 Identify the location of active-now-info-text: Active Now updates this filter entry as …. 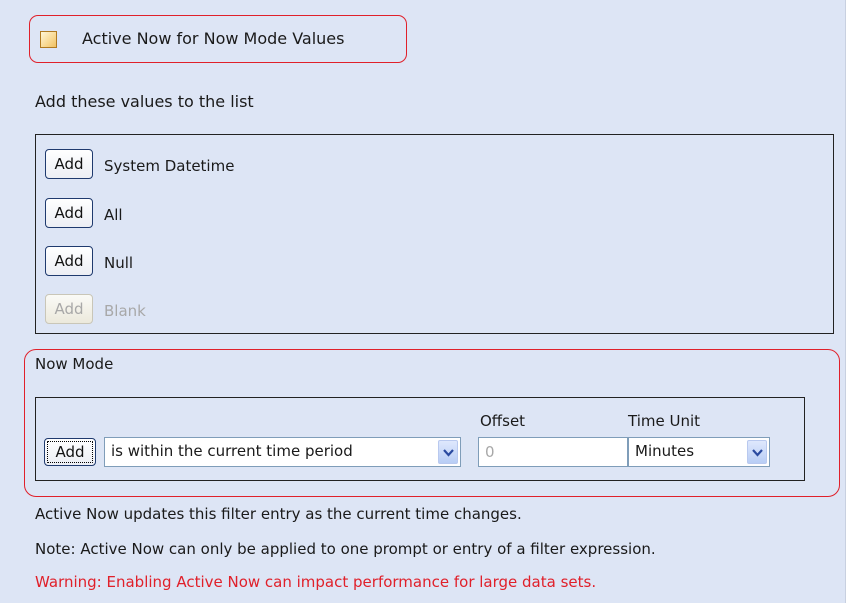
(278, 514).